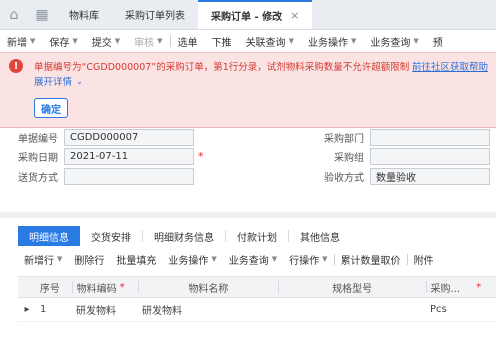 The height and width of the screenshot is (344, 496). I want to click on bill-no-field: CGDD000007, so click(129, 137).